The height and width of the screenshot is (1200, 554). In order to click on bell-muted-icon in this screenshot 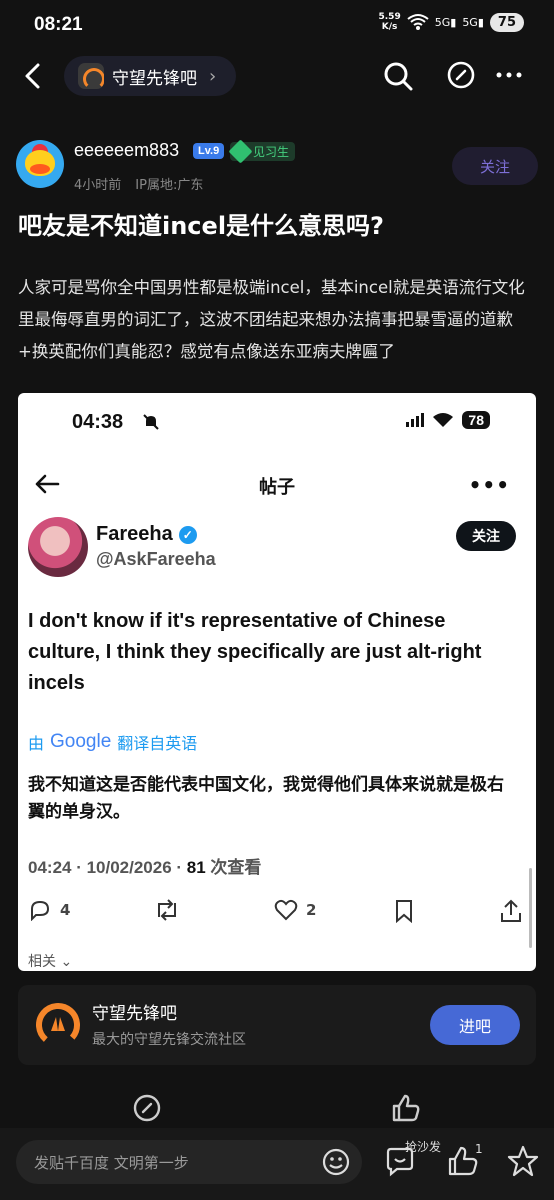, I will do `click(151, 422)`.